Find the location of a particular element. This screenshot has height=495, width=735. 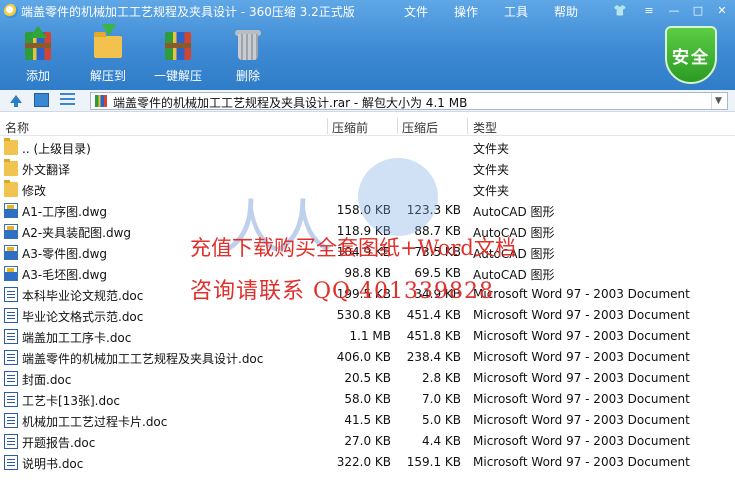

file-name: .. (上级目录) is located at coordinates (56, 149).